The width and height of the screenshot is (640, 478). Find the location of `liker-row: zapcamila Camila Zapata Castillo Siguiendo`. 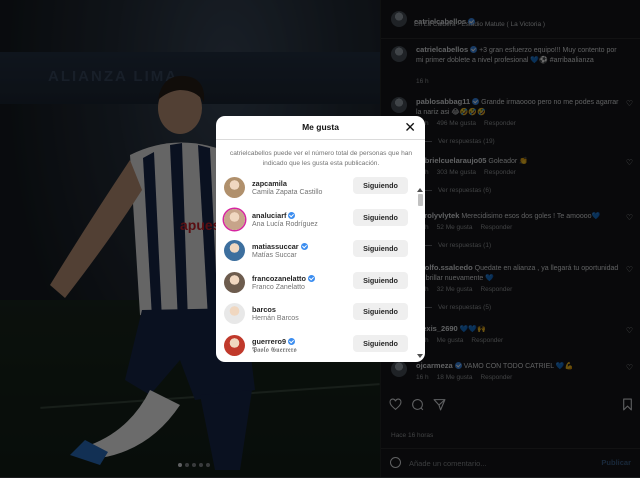

liker-row: zapcamila Camila Zapata Castillo Siguiendo is located at coordinates (320, 188).